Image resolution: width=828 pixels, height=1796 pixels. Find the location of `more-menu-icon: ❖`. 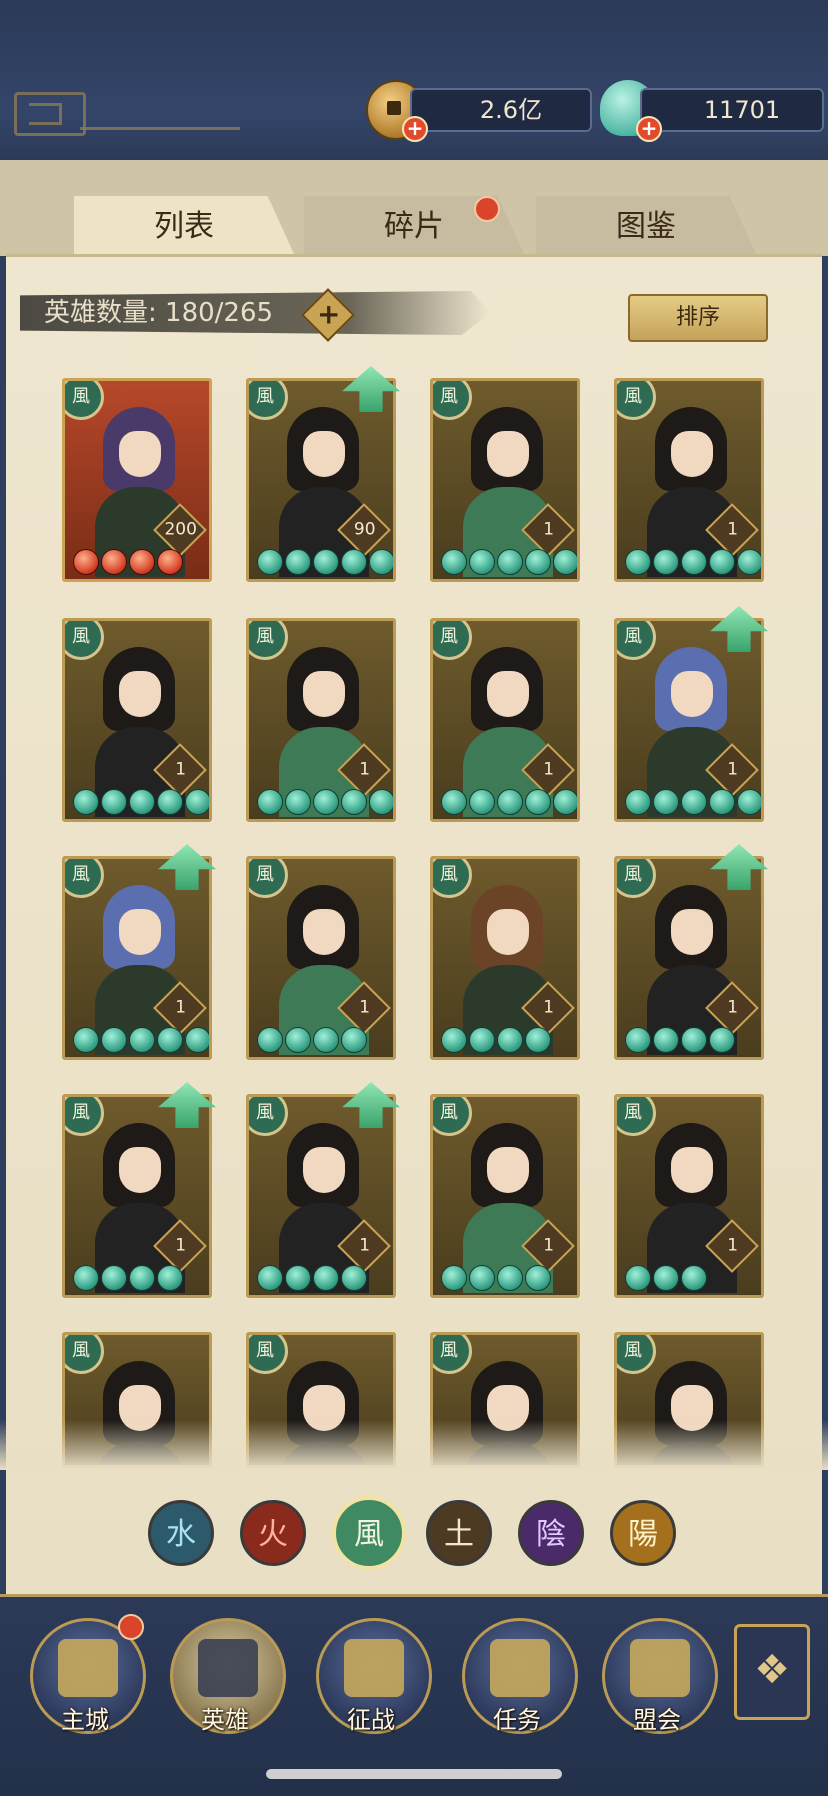

more-menu-icon: ❖ is located at coordinates (772, 1670).